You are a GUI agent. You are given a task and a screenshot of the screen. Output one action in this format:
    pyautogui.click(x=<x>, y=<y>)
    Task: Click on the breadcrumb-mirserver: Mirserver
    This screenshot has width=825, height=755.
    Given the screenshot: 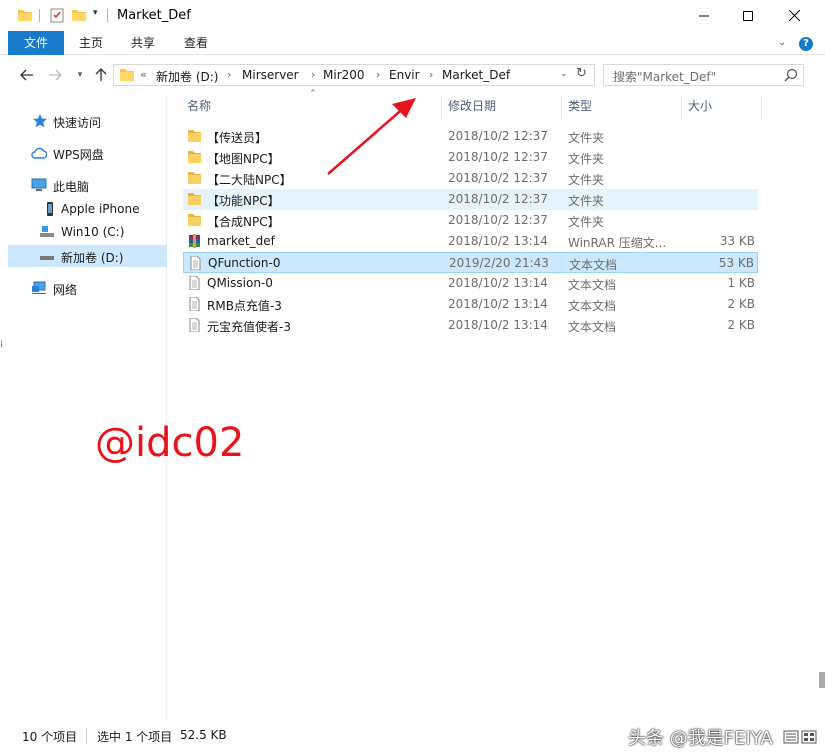 What is the action you would take?
    pyautogui.click(x=270, y=75)
    